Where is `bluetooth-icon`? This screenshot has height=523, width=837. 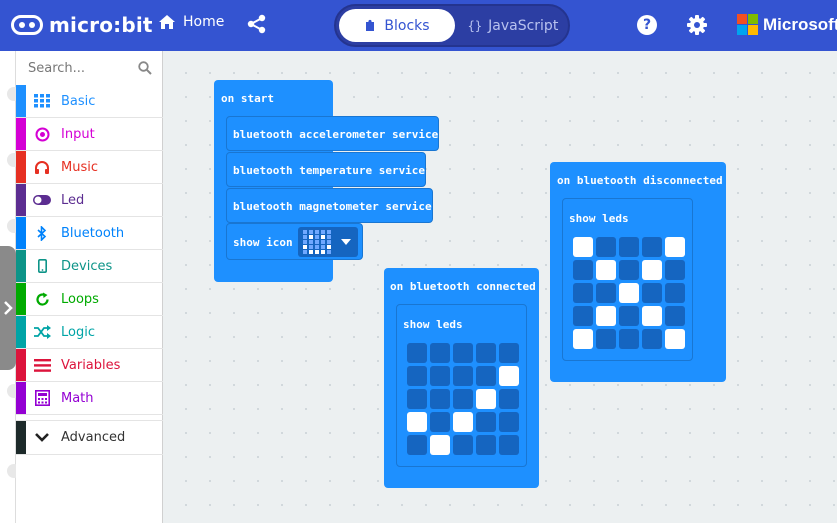
bluetooth-icon is located at coordinates (42, 233).